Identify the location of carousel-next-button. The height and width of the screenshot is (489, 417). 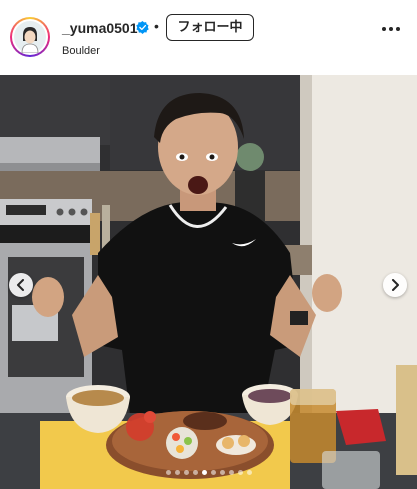
(395, 285).